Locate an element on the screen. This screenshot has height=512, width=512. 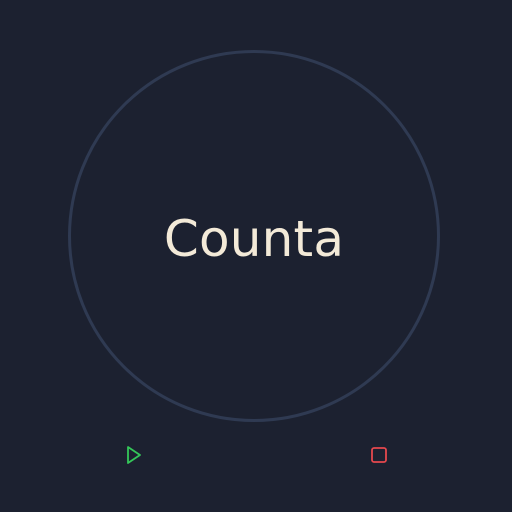
app-title: Counta is located at coordinates (254, 239).